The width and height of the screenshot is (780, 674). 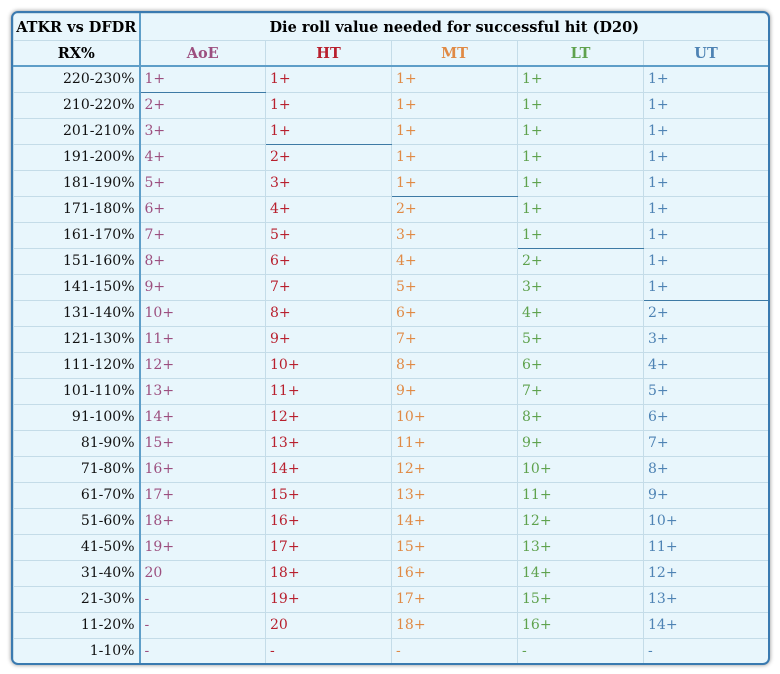 I want to click on hit-value-aoe: 7+, so click(x=202, y=235).